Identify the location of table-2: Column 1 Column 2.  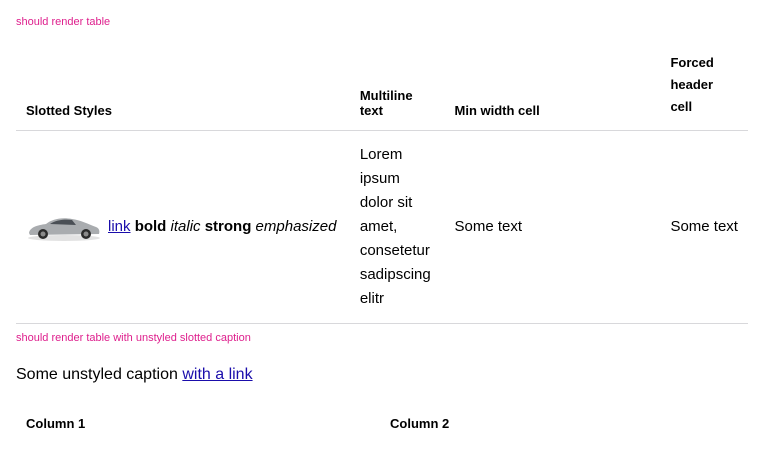
(380, 423).